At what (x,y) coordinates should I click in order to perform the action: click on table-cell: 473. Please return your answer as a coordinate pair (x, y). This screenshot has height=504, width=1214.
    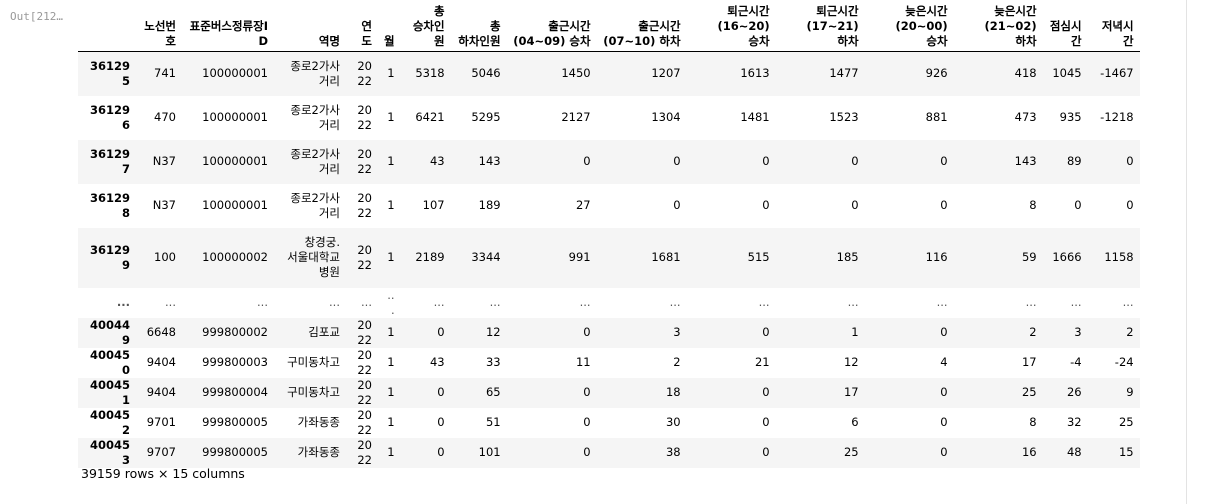
    Looking at the image, I should click on (1025, 117).